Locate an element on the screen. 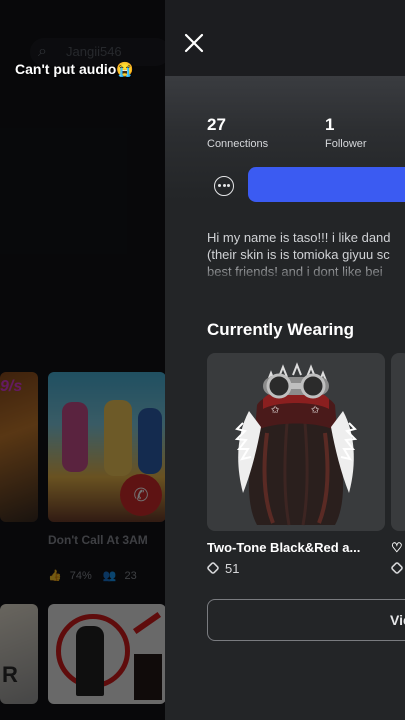 The height and width of the screenshot is (720, 405). connections-stat: 27 Connections is located at coordinates (237, 132).